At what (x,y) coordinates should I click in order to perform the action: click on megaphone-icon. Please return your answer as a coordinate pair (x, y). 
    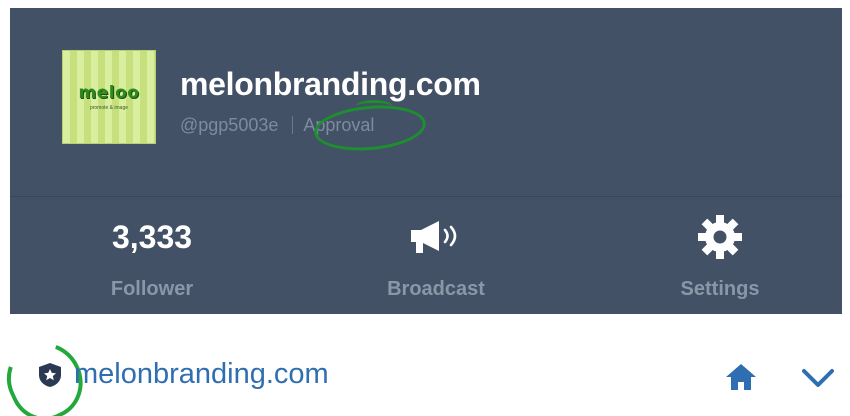
    Looking at the image, I should click on (434, 237).